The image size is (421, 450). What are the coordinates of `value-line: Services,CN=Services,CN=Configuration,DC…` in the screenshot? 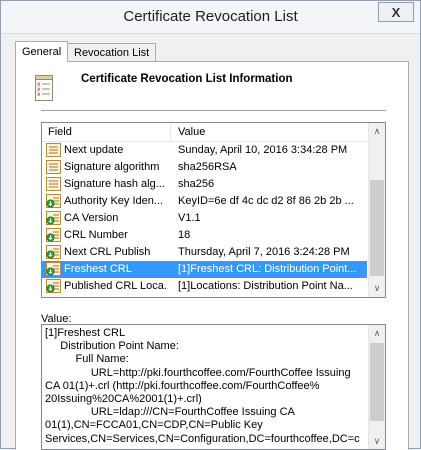 It's located at (202, 438).